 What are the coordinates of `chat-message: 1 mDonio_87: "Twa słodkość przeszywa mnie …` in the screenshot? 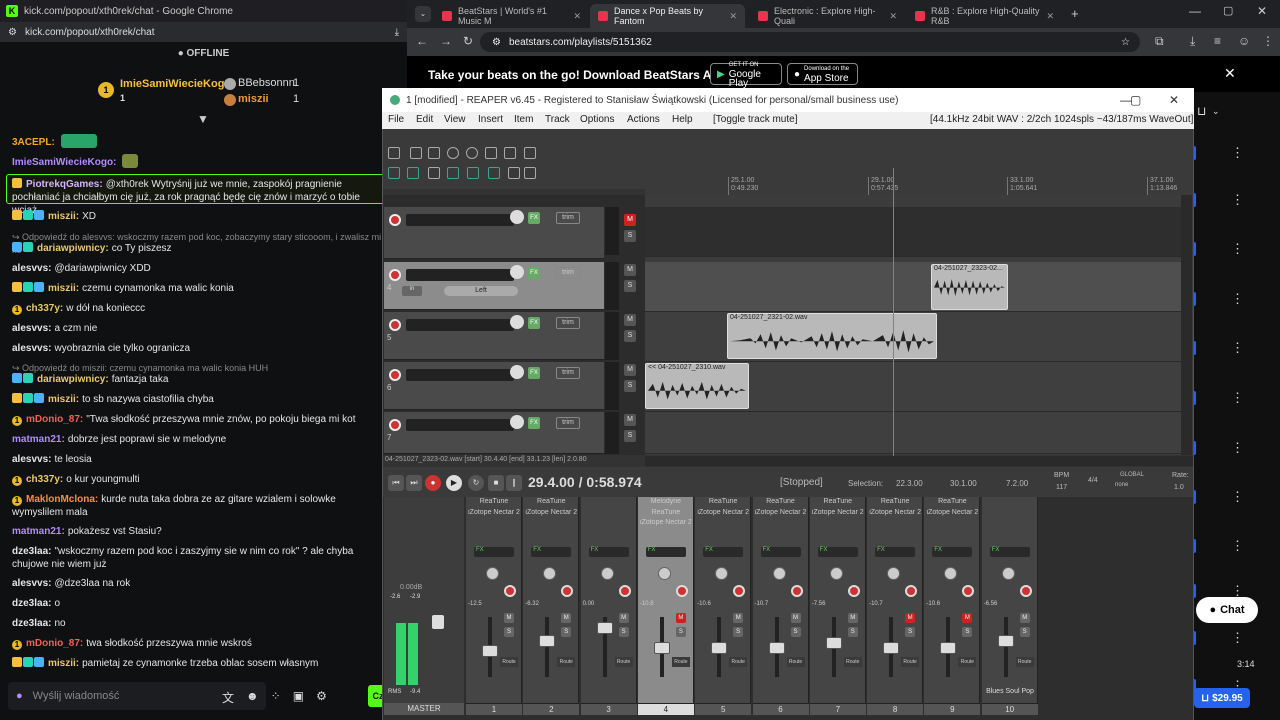 It's located at (197, 419).